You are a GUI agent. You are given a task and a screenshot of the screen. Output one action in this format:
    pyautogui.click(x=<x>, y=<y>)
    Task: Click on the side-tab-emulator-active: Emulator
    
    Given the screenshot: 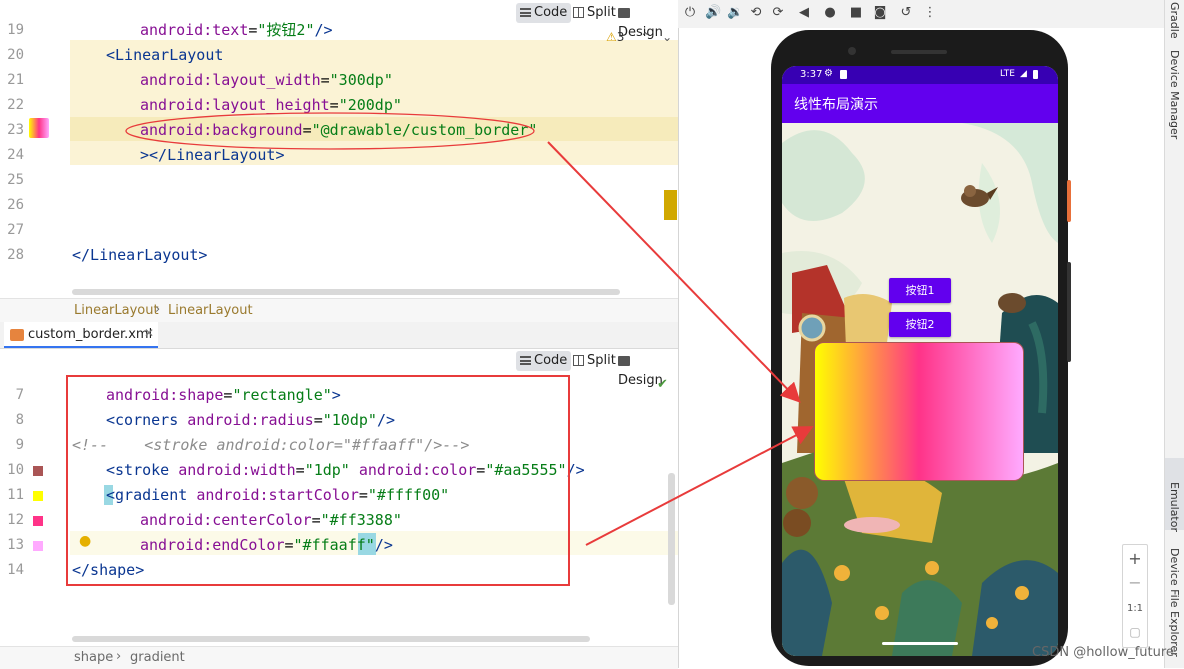 What is the action you would take?
    pyautogui.click(x=1174, y=495)
    